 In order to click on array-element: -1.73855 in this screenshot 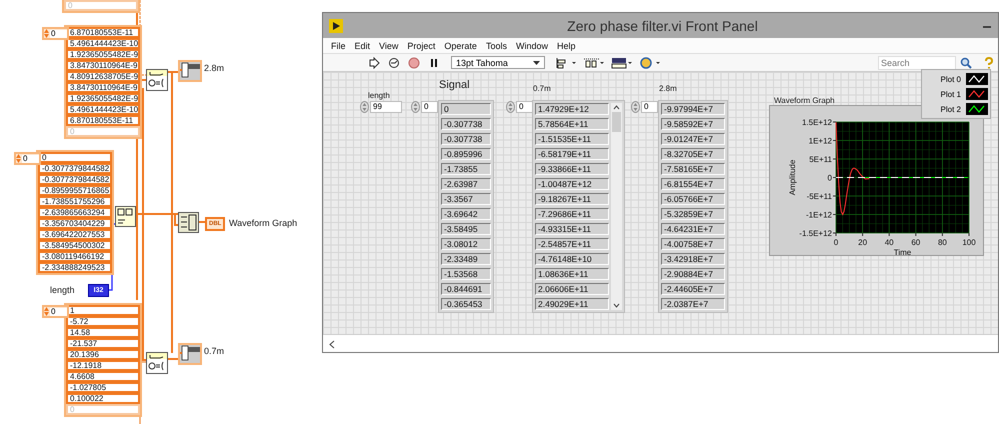, I will do `click(466, 169)`.